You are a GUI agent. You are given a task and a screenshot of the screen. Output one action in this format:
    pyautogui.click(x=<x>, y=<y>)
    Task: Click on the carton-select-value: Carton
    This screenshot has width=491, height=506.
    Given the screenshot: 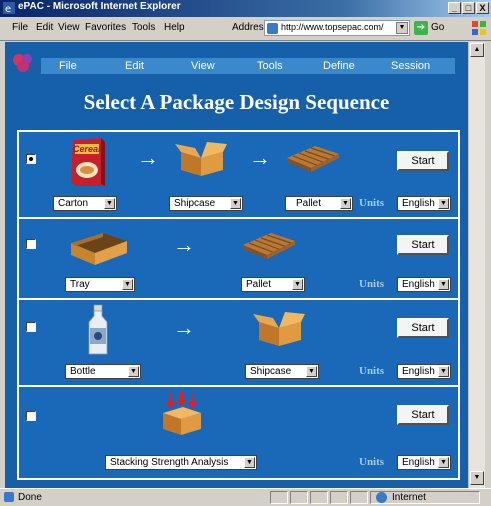 What is the action you would take?
    pyautogui.click(x=73, y=203)
    